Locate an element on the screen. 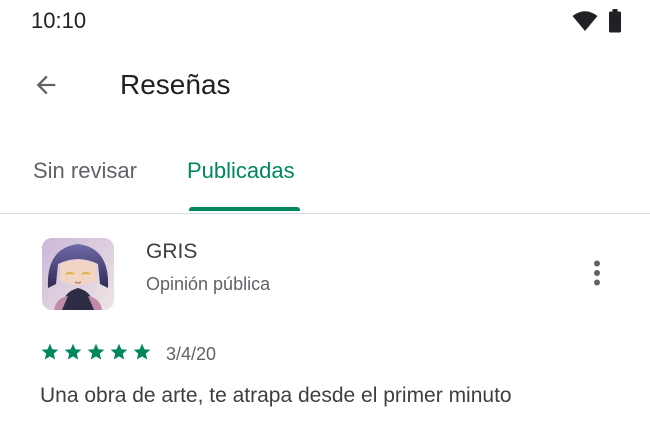 This screenshot has height=443, width=650. app-name: GRIS is located at coordinates (172, 251).